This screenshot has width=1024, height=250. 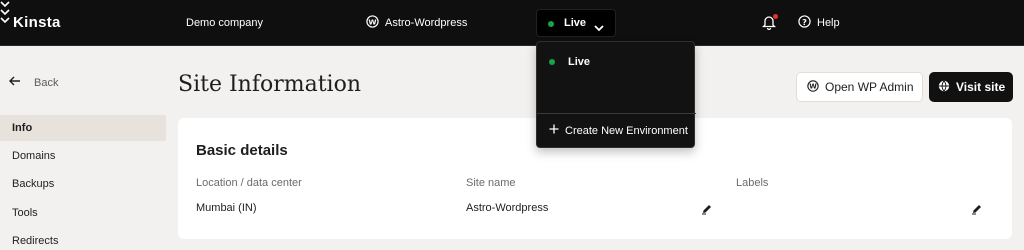 What do you see at coordinates (22, 128) in the screenshot?
I see `sidebar-item-label: Info` at bounding box center [22, 128].